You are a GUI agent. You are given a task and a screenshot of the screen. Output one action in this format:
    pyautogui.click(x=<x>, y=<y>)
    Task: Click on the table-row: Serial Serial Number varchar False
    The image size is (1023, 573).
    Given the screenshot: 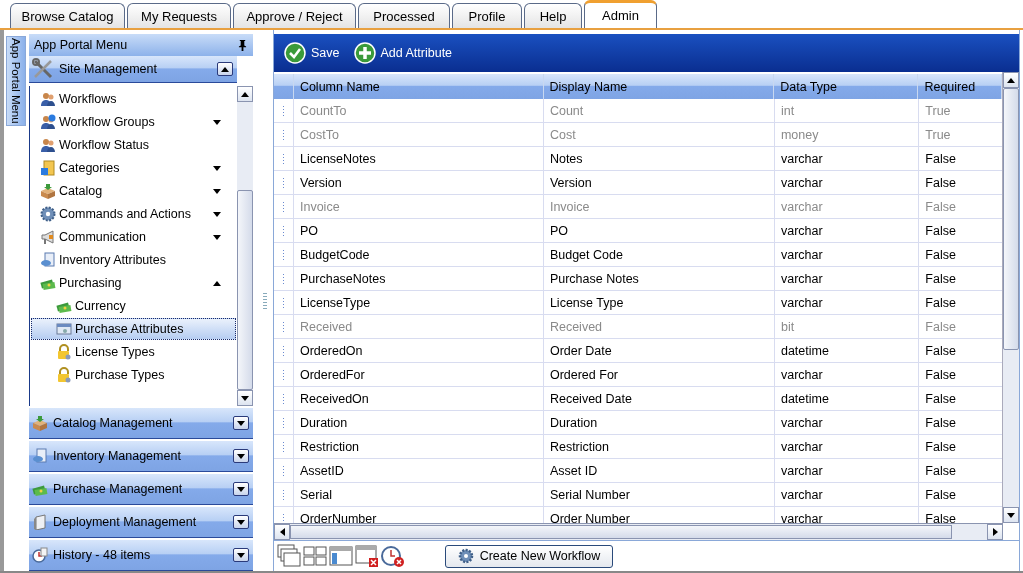 What is the action you would take?
    pyautogui.click(x=638, y=495)
    